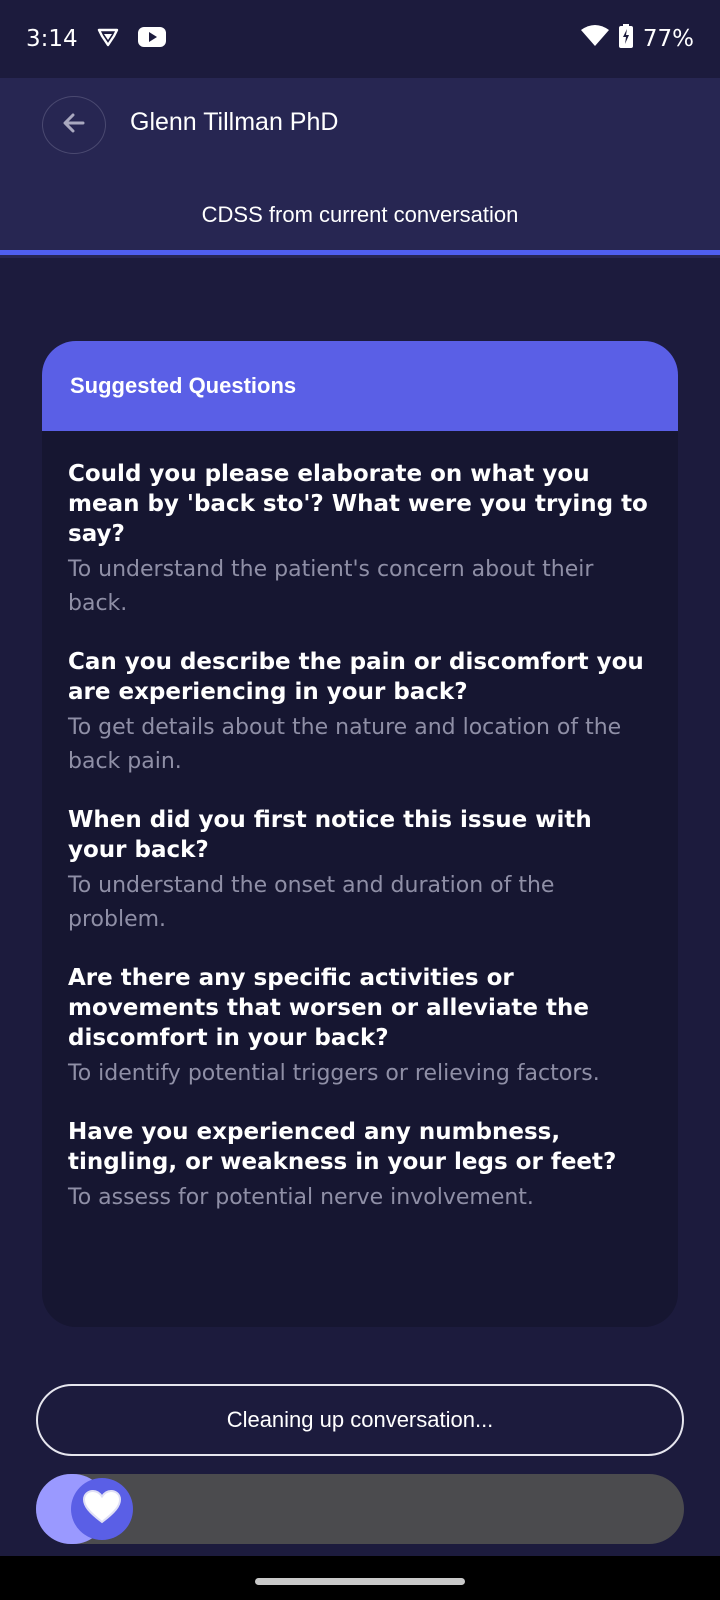 The width and height of the screenshot is (720, 1600). I want to click on heart-icon, so click(102, 1508).